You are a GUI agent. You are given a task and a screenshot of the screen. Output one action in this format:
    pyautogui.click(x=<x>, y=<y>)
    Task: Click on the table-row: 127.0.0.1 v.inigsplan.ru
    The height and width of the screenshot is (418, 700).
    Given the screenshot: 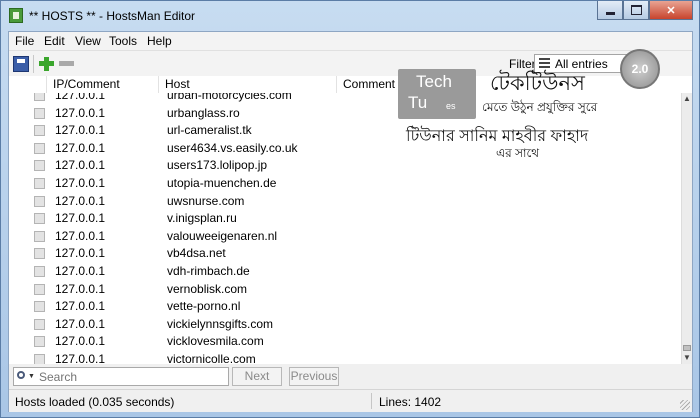 What is the action you would take?
    pyautogui.click(x=345, y=219)
    